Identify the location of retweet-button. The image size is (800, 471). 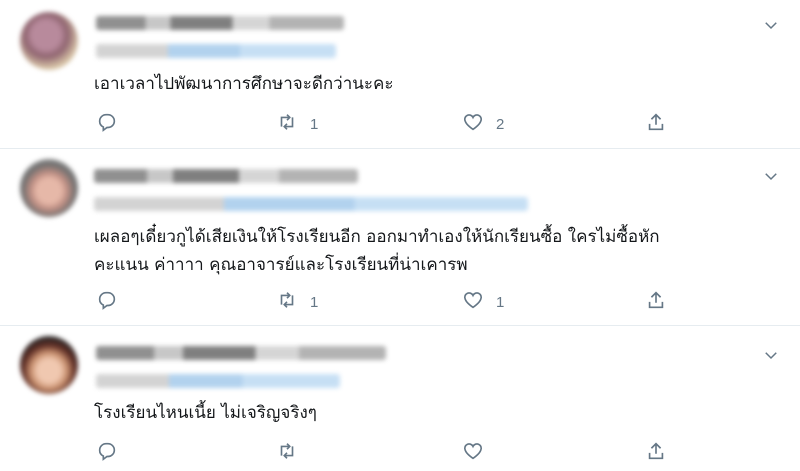
(293, 453).